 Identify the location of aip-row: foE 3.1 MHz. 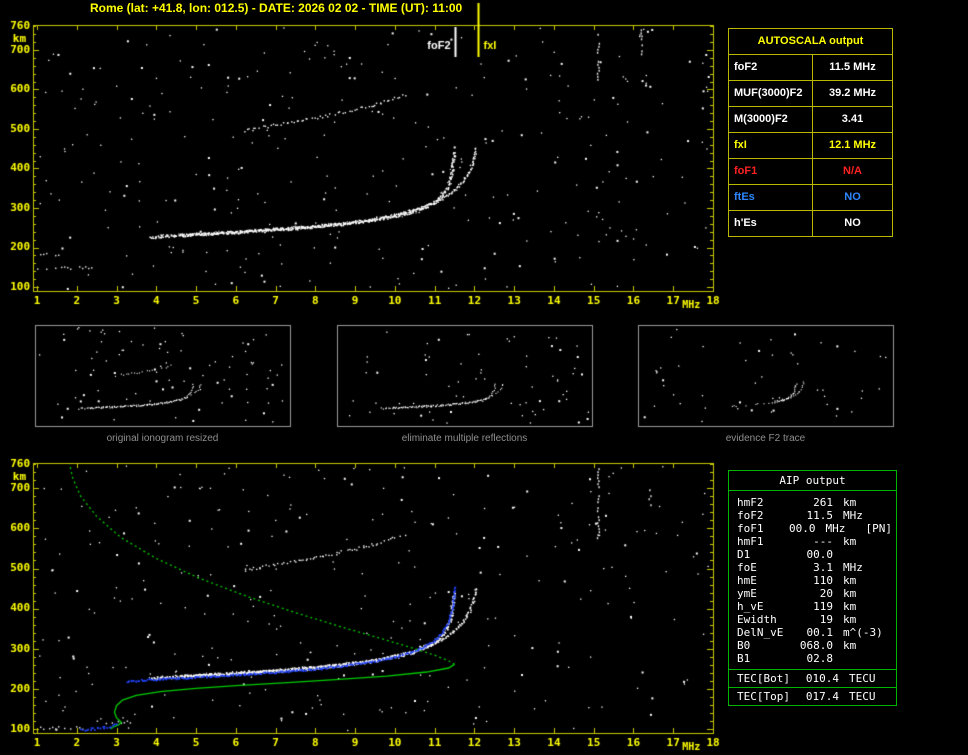
(814, 567).